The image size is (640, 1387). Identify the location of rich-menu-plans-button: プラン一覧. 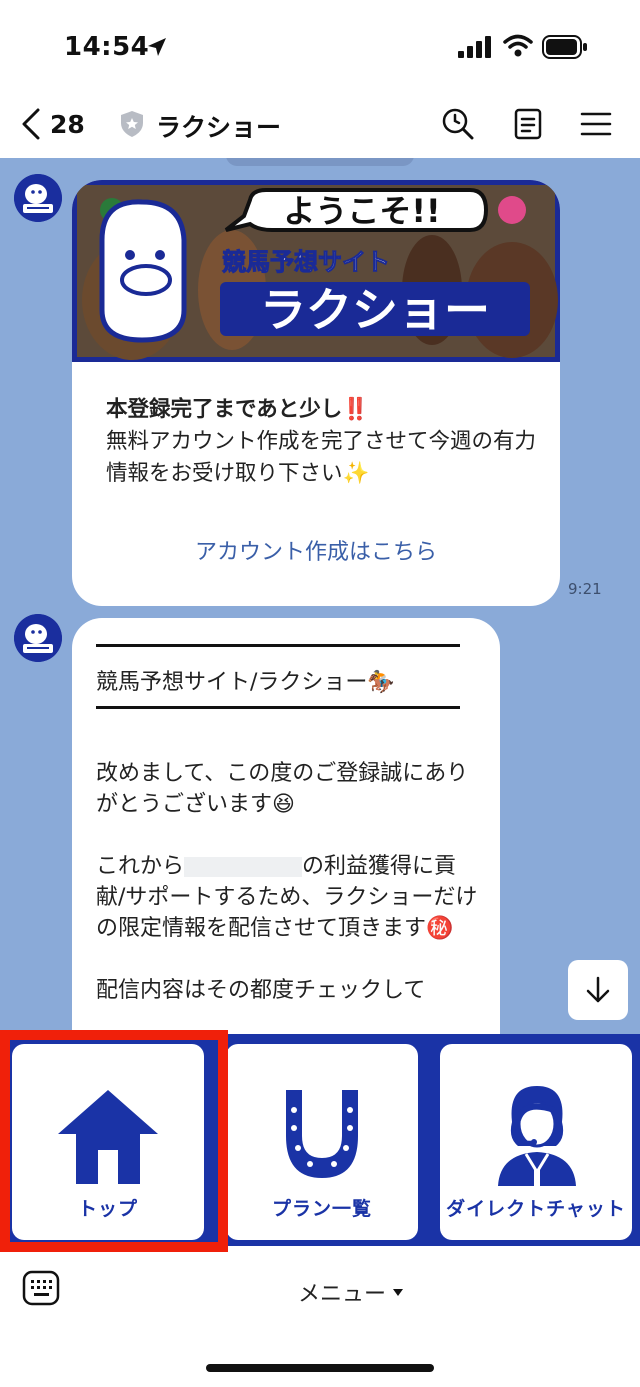
(322, 1142).